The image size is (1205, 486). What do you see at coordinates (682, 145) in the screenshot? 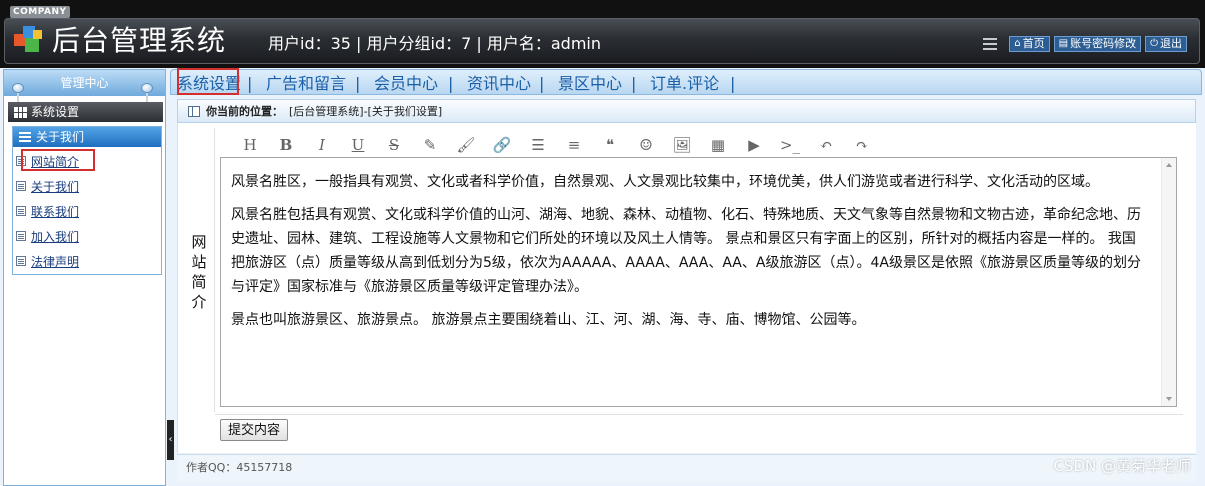
I see `image-icon: 🖼` at bounding box center [682, 145].